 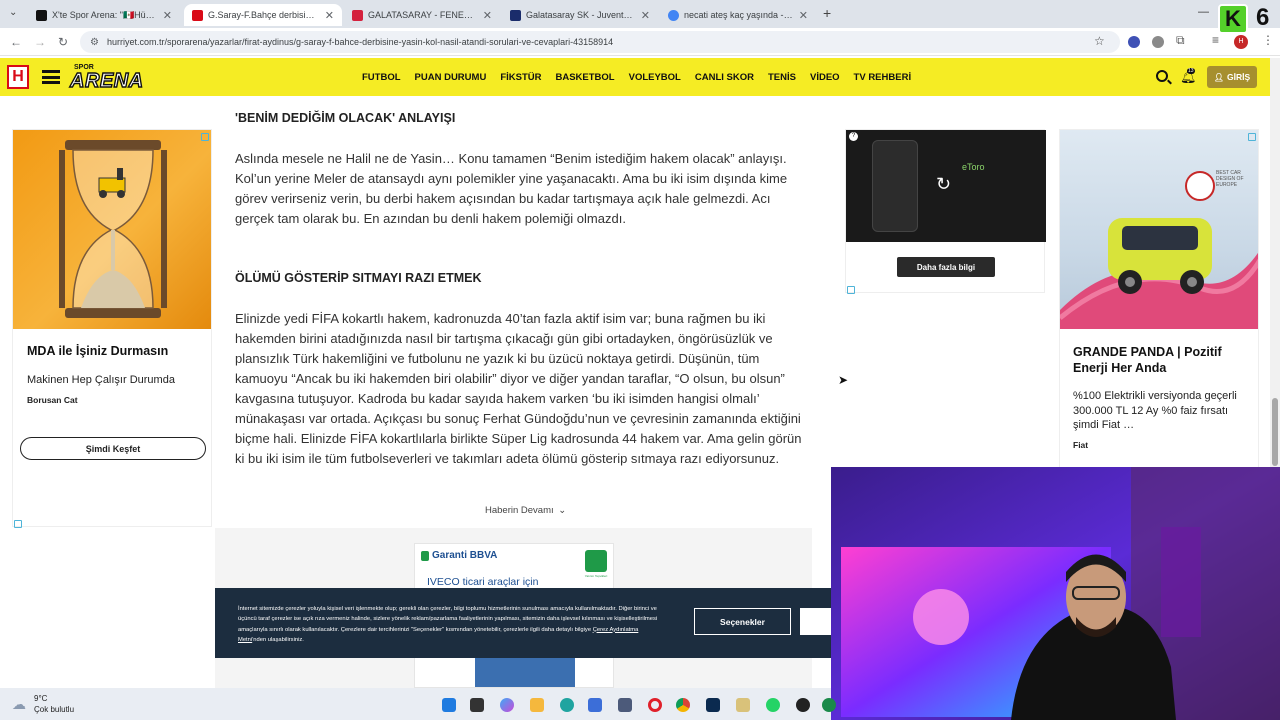 What do you see at coordinates (853, 136) in the screenshot?
I see `ad-help-icon: ?` at bounding box center [853, 136].